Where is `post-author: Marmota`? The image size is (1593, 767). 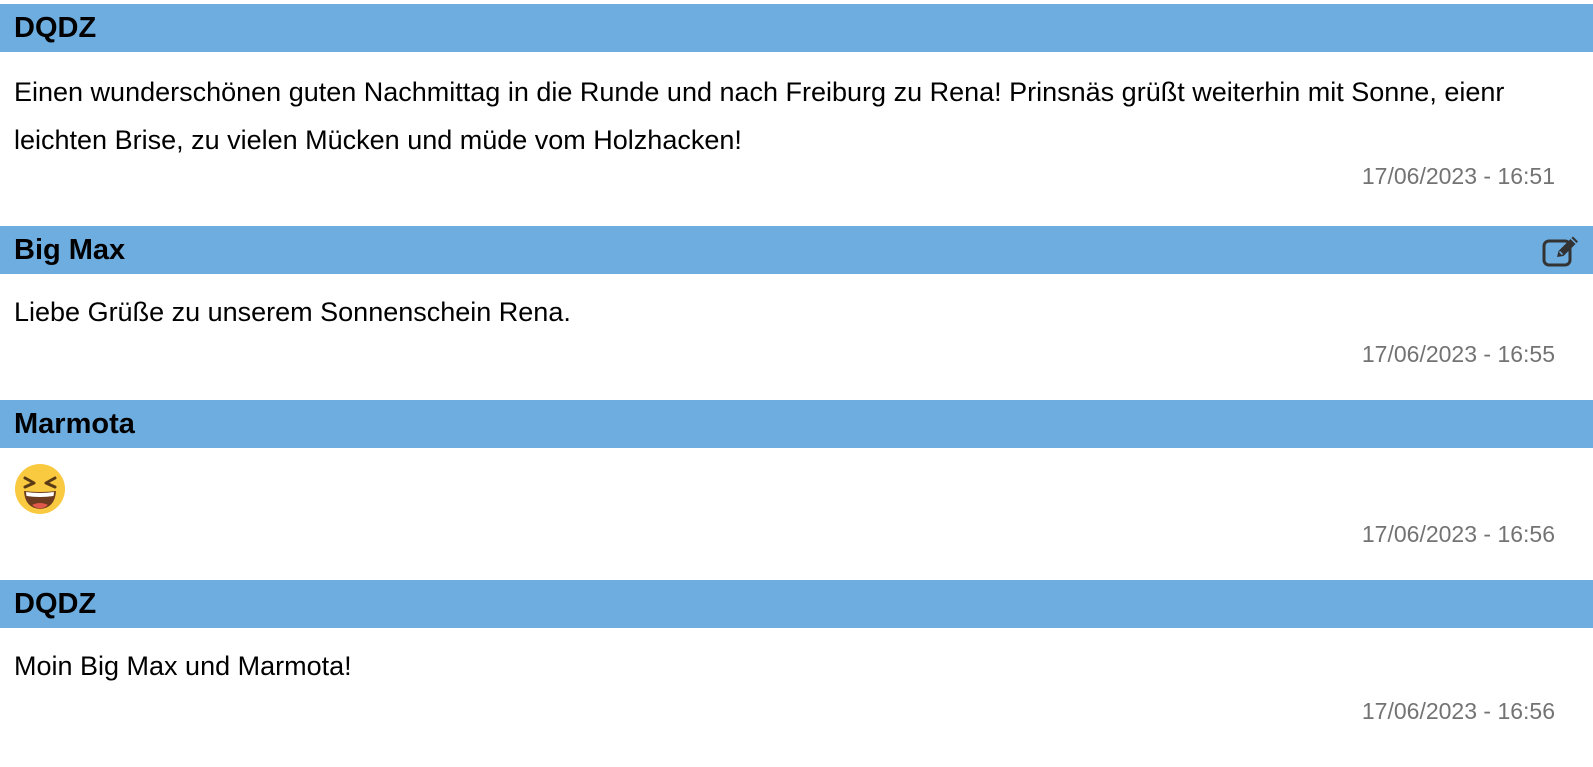
post-author: Marmota is located at coordinates (74, 424).